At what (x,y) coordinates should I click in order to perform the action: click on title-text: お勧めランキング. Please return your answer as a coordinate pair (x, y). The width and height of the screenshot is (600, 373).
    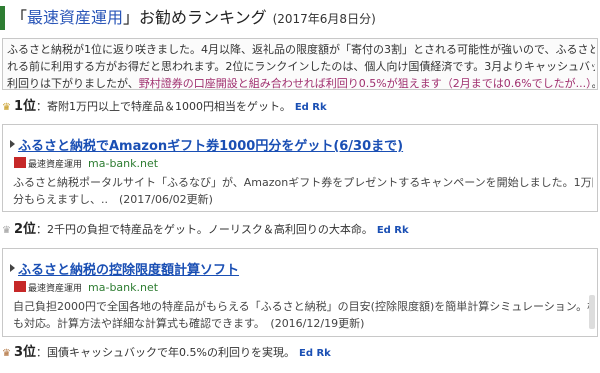
    Looking at the image, I should click on (203, 17).